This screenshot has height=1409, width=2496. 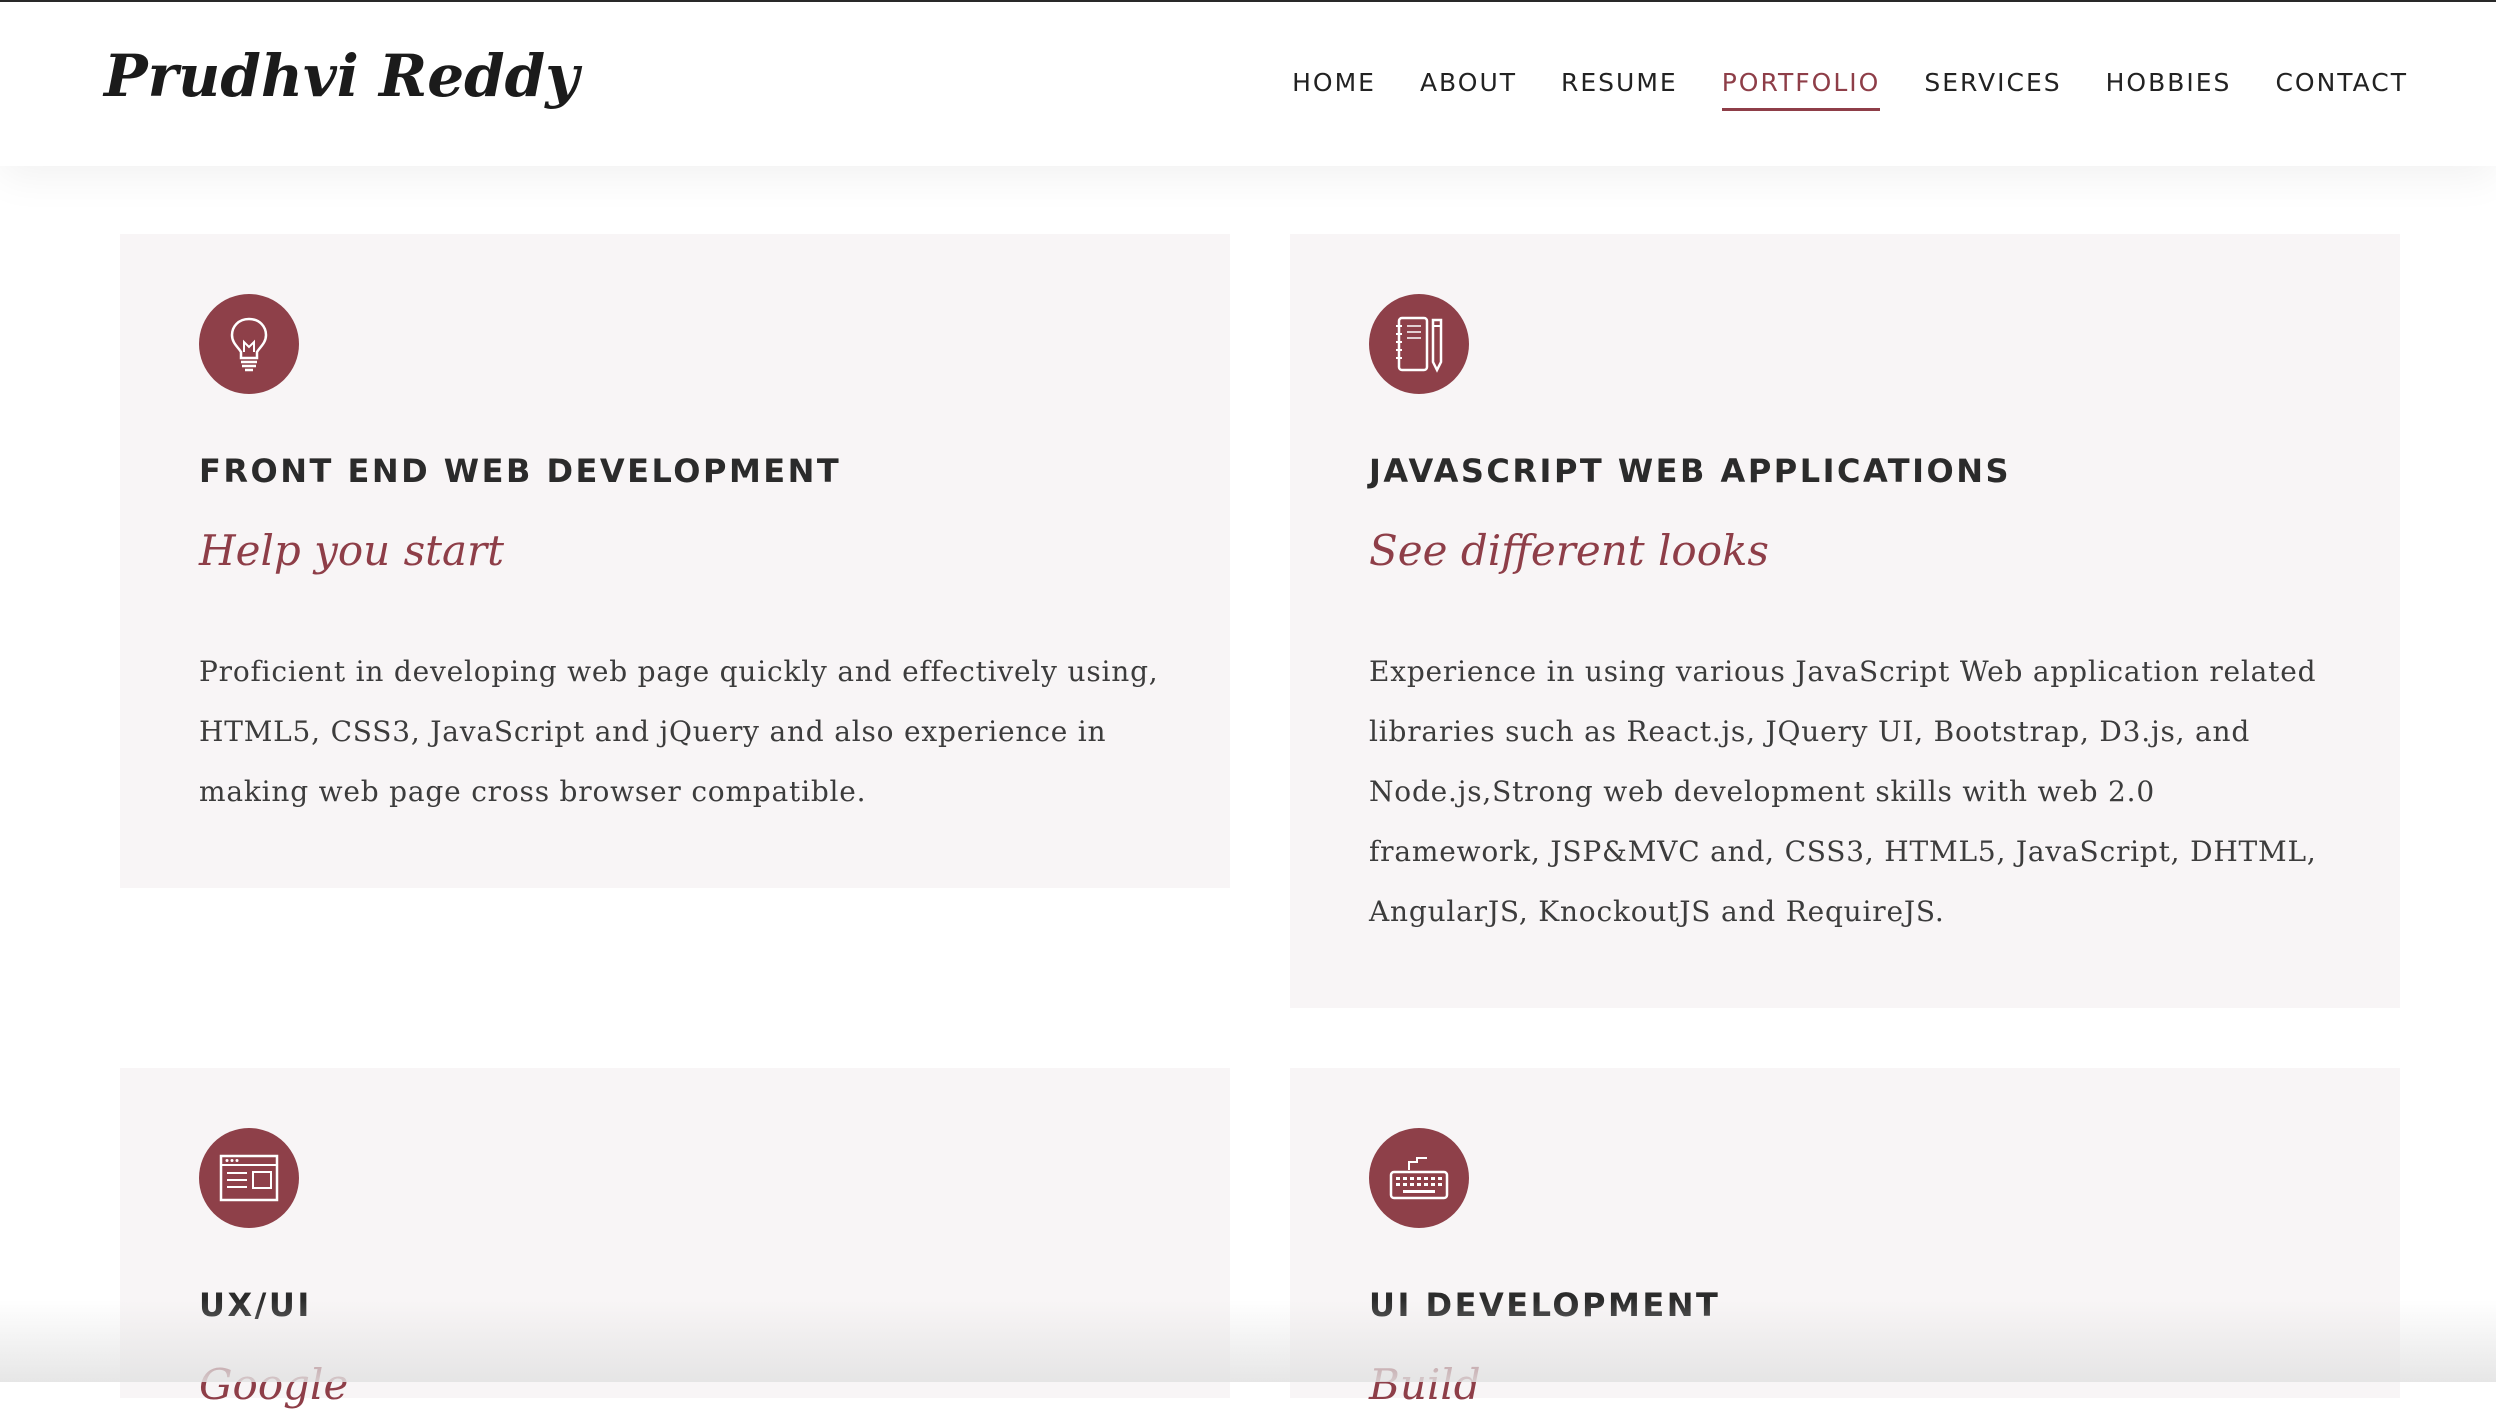 What do you see at coordinates (1845, 1238) in the screenshot?
I see `service-card-ui-development: UI DEVELOPMENT Build` at bounding box center [1845, 1238].